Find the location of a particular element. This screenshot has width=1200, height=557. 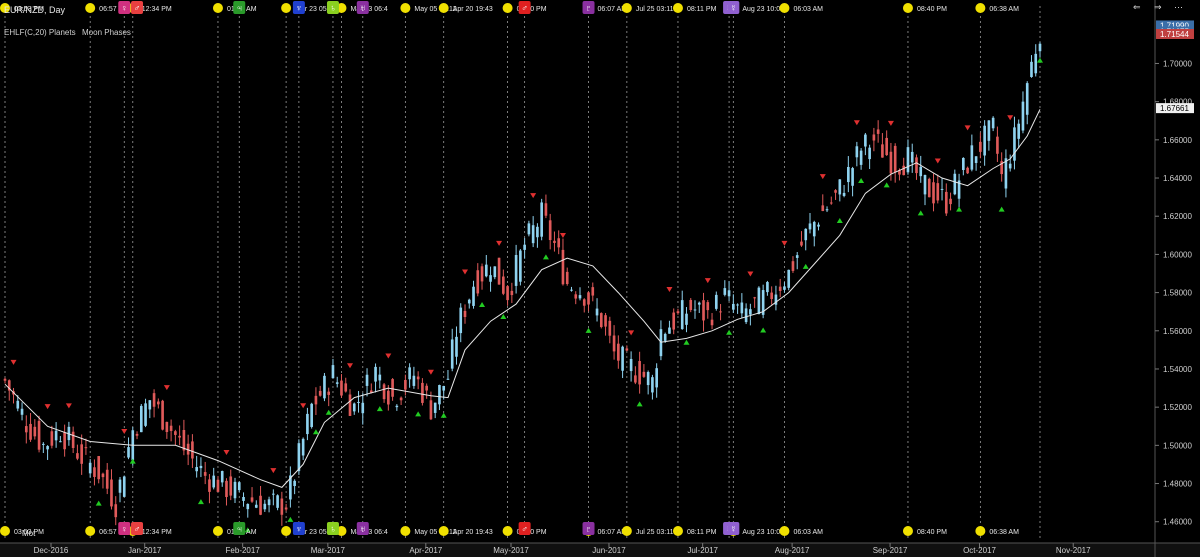

planet-glyph-icon: ♆ is located at coordinates (299, 529).